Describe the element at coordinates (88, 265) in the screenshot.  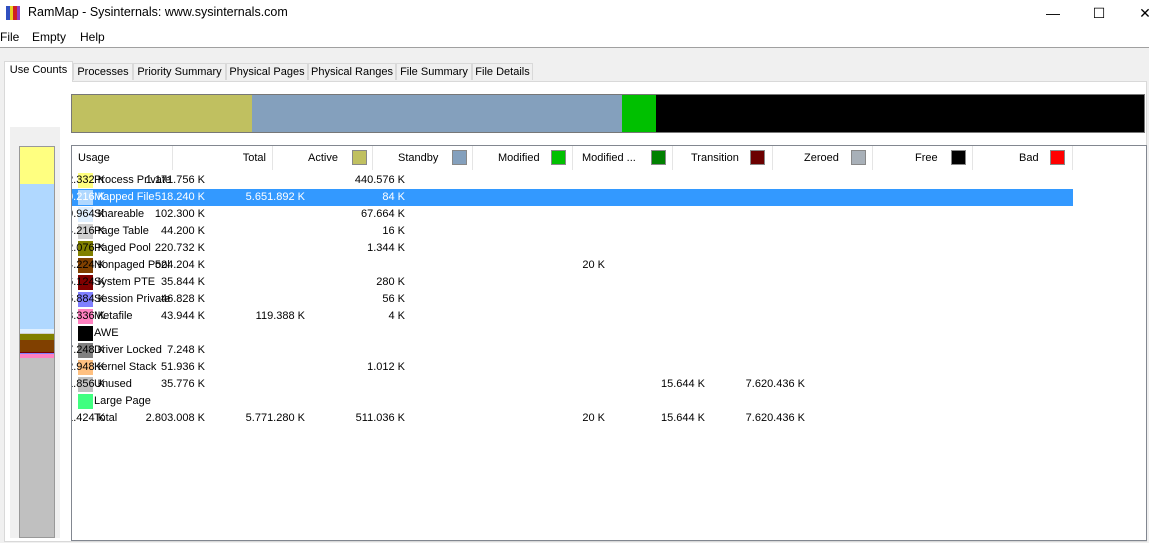
I see `cell-total: 524.224 K` at that location.